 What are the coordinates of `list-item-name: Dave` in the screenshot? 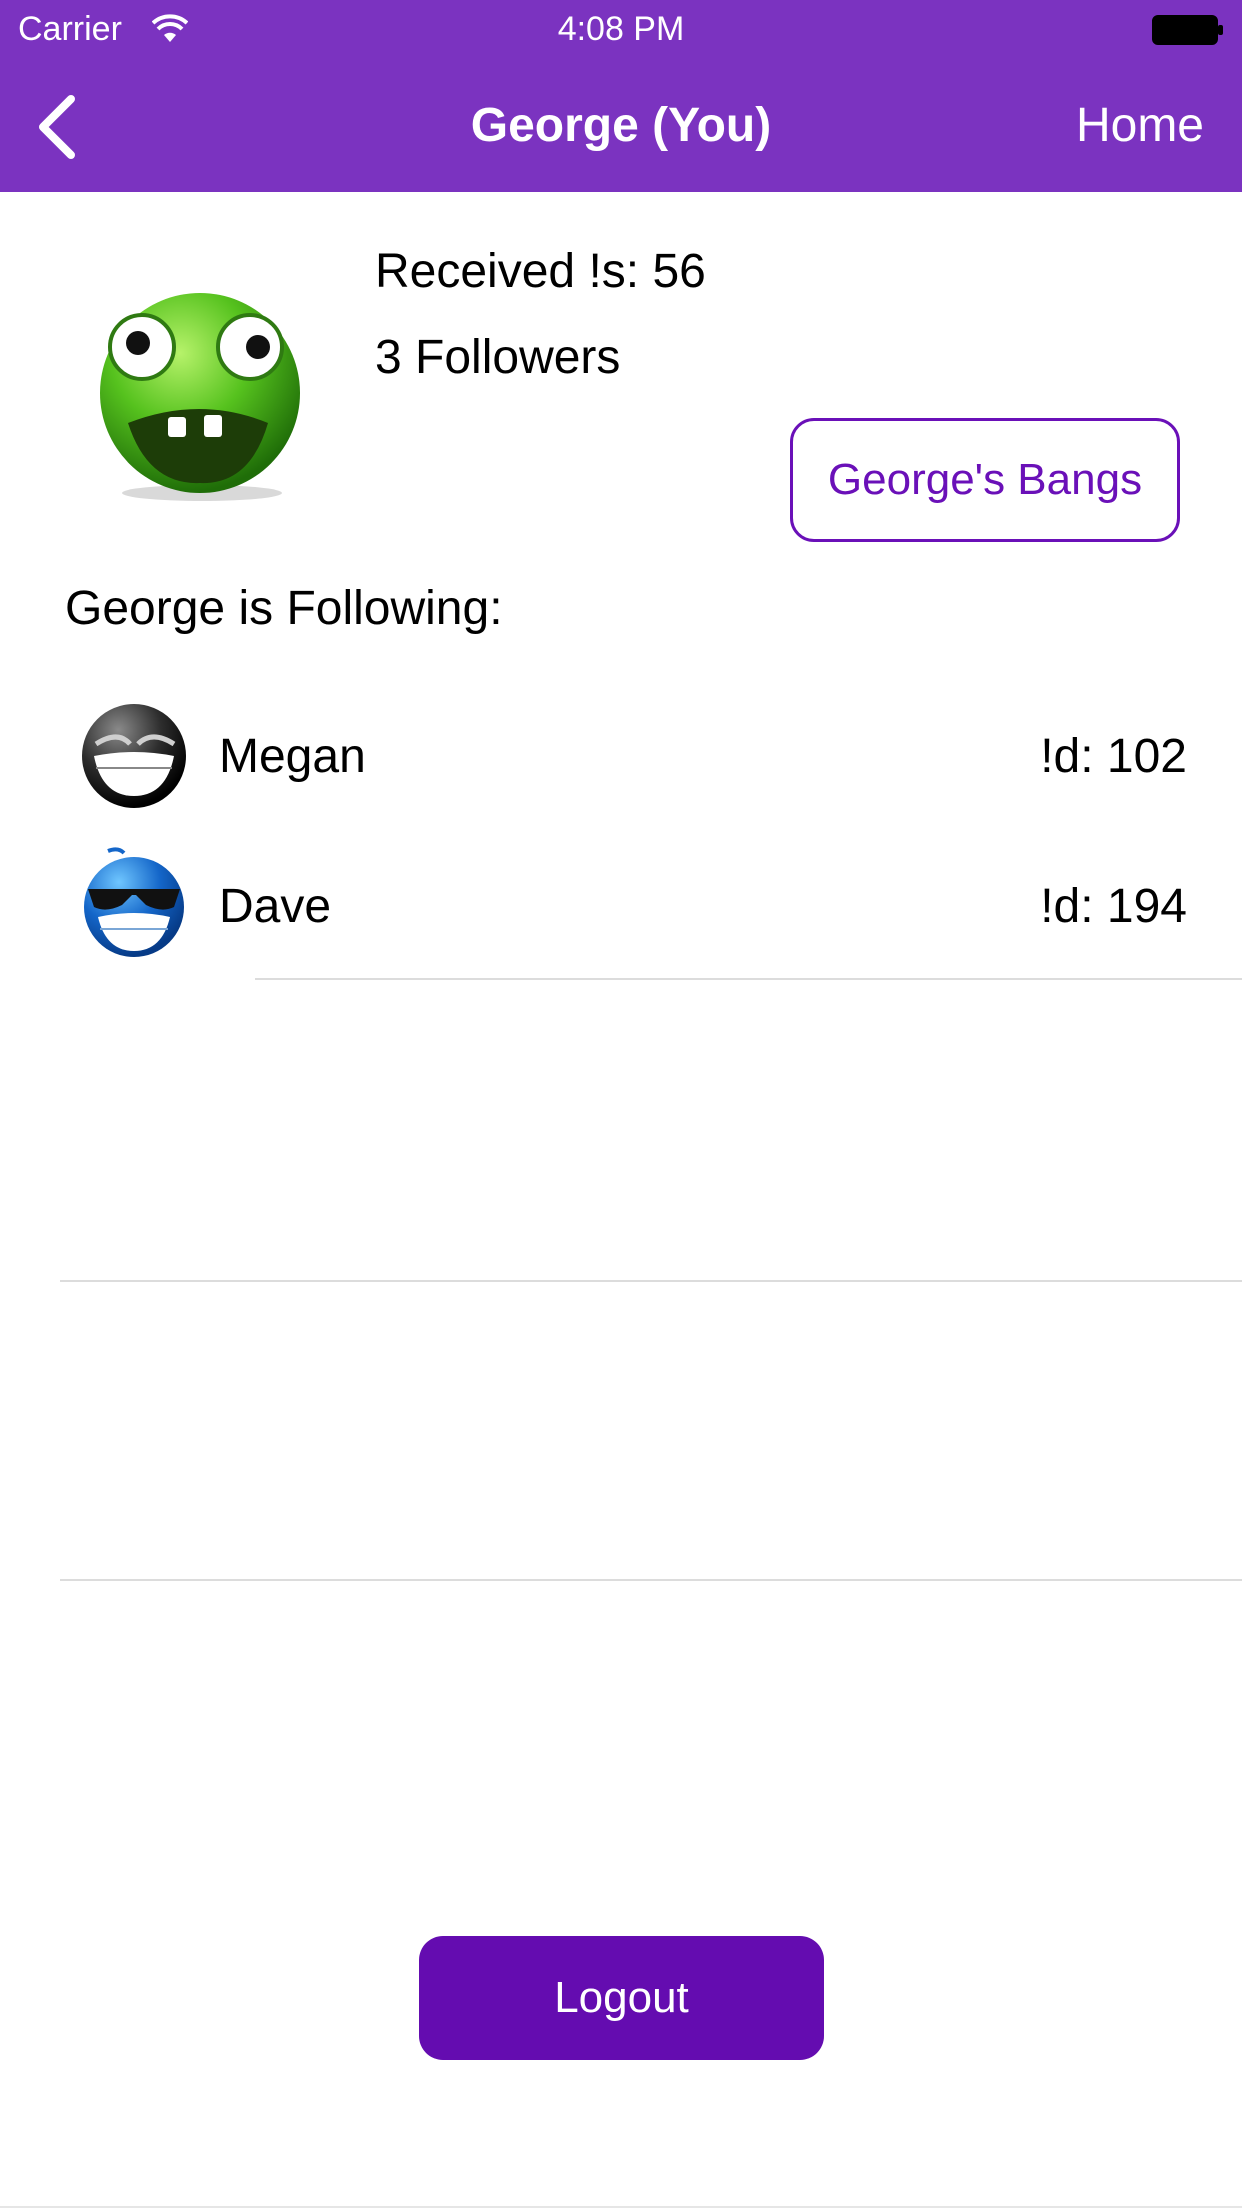 It's located at (275, 906).